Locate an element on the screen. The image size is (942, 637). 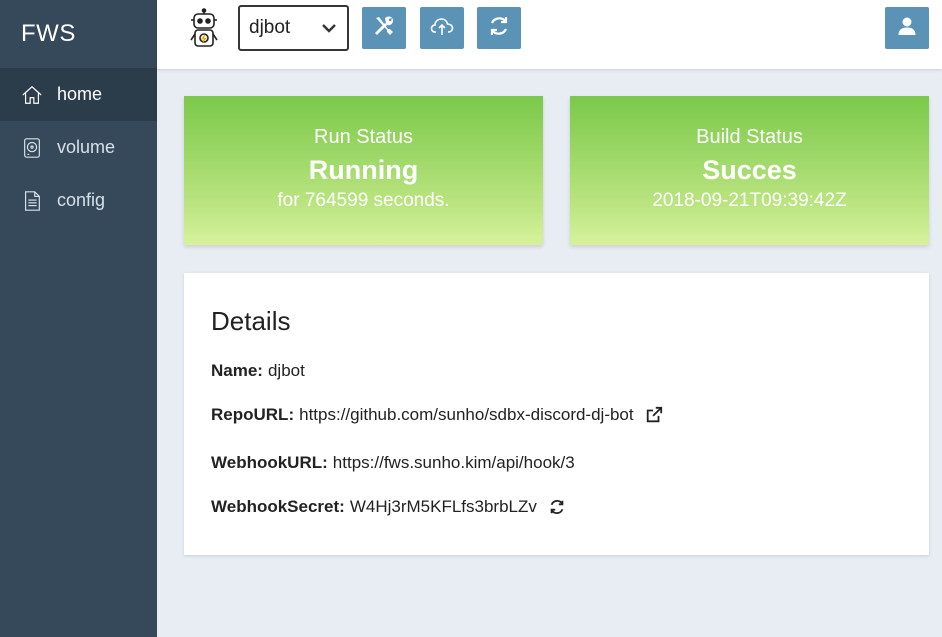
sidebar-item-label: config is located at coordinates (81, 200).